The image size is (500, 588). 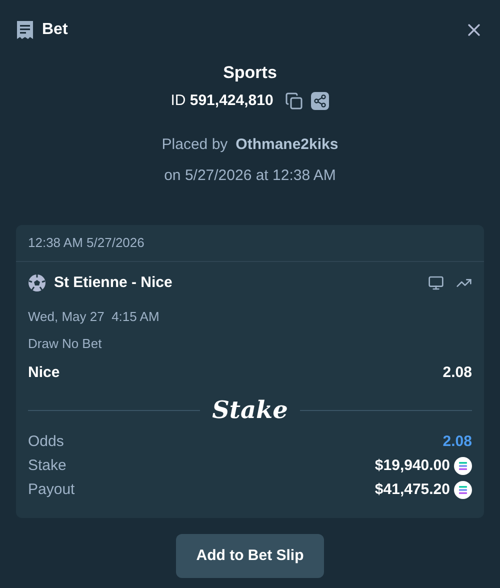 I want to click on event-start-time: Wed, May 27 4:15 AM, so click(x=94, y=317).